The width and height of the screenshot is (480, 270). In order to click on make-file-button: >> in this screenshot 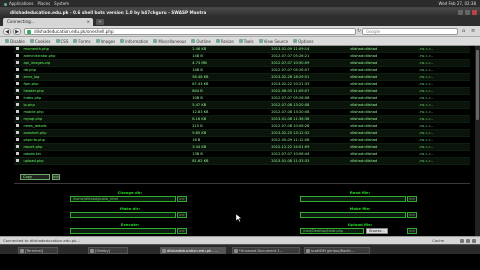, I will do `click(412, 215)`.